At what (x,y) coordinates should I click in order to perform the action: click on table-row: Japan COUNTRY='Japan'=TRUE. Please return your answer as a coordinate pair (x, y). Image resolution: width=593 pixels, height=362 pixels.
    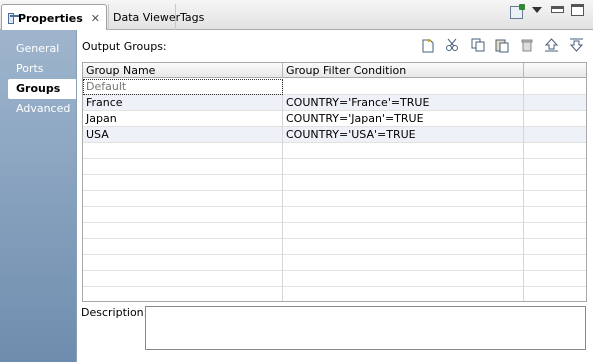
    Looking at the image, I should click on (334, 119).